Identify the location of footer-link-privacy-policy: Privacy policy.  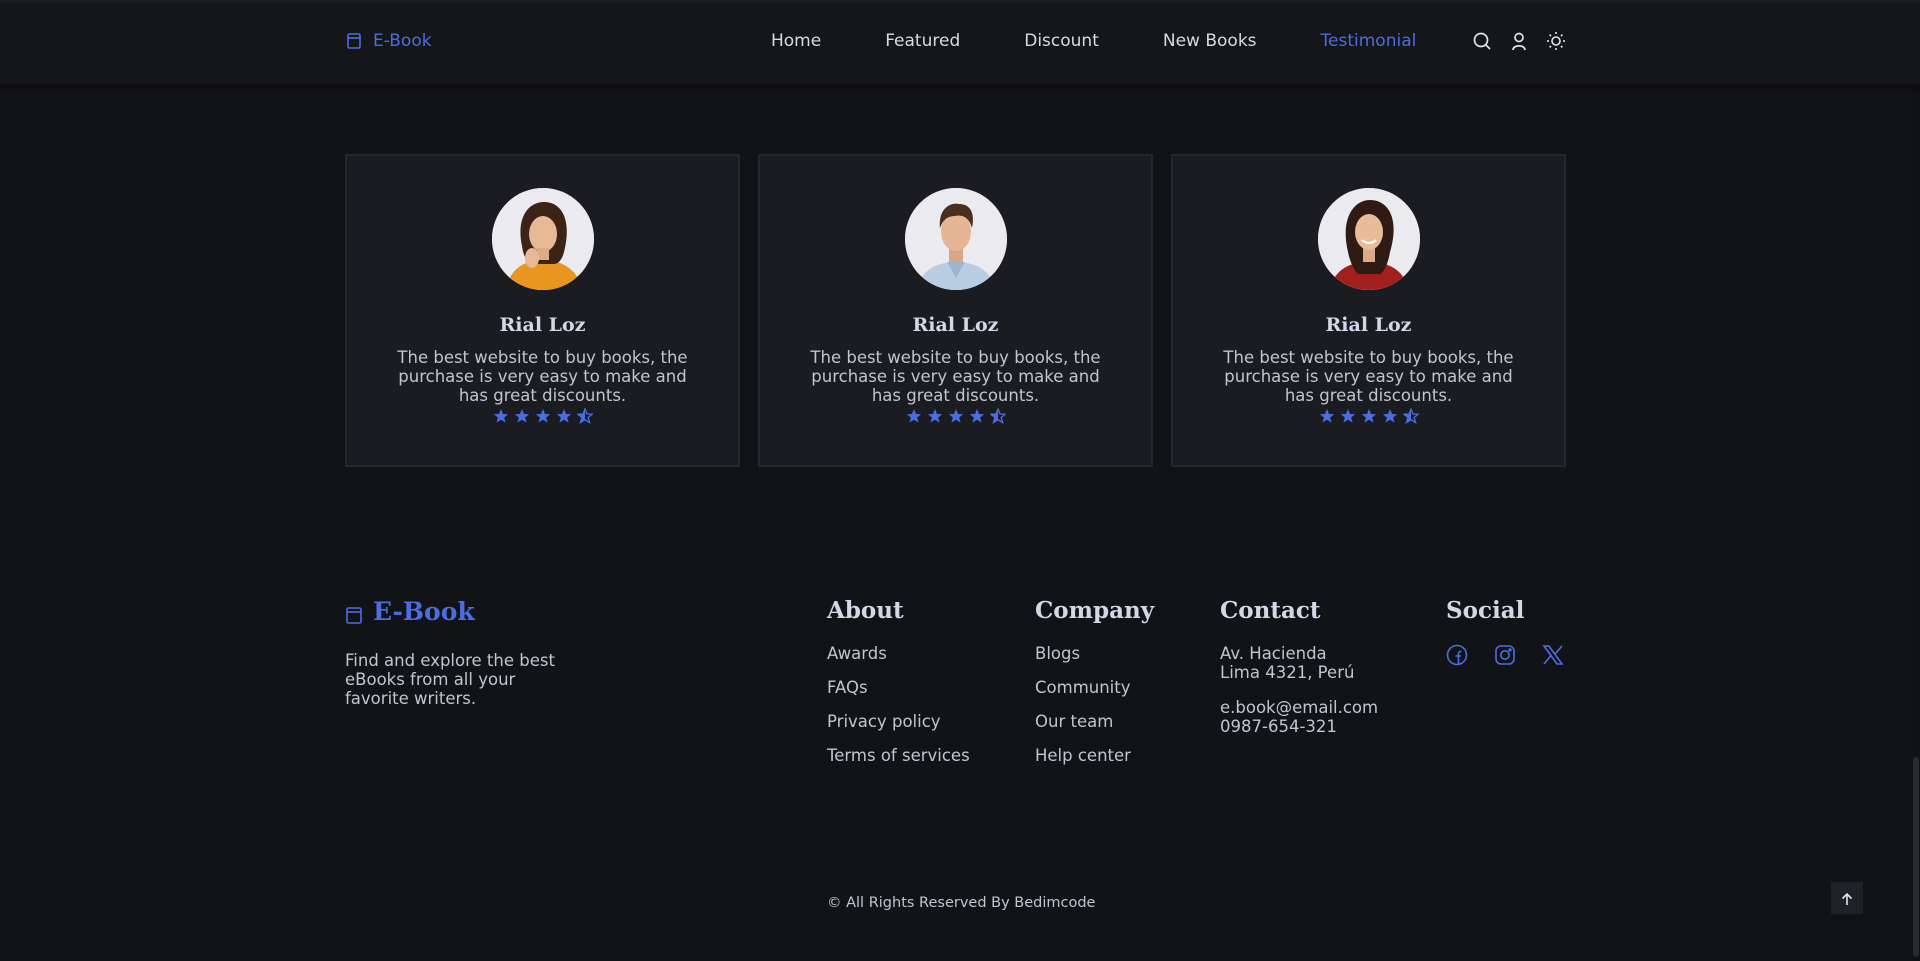
(898, 721).